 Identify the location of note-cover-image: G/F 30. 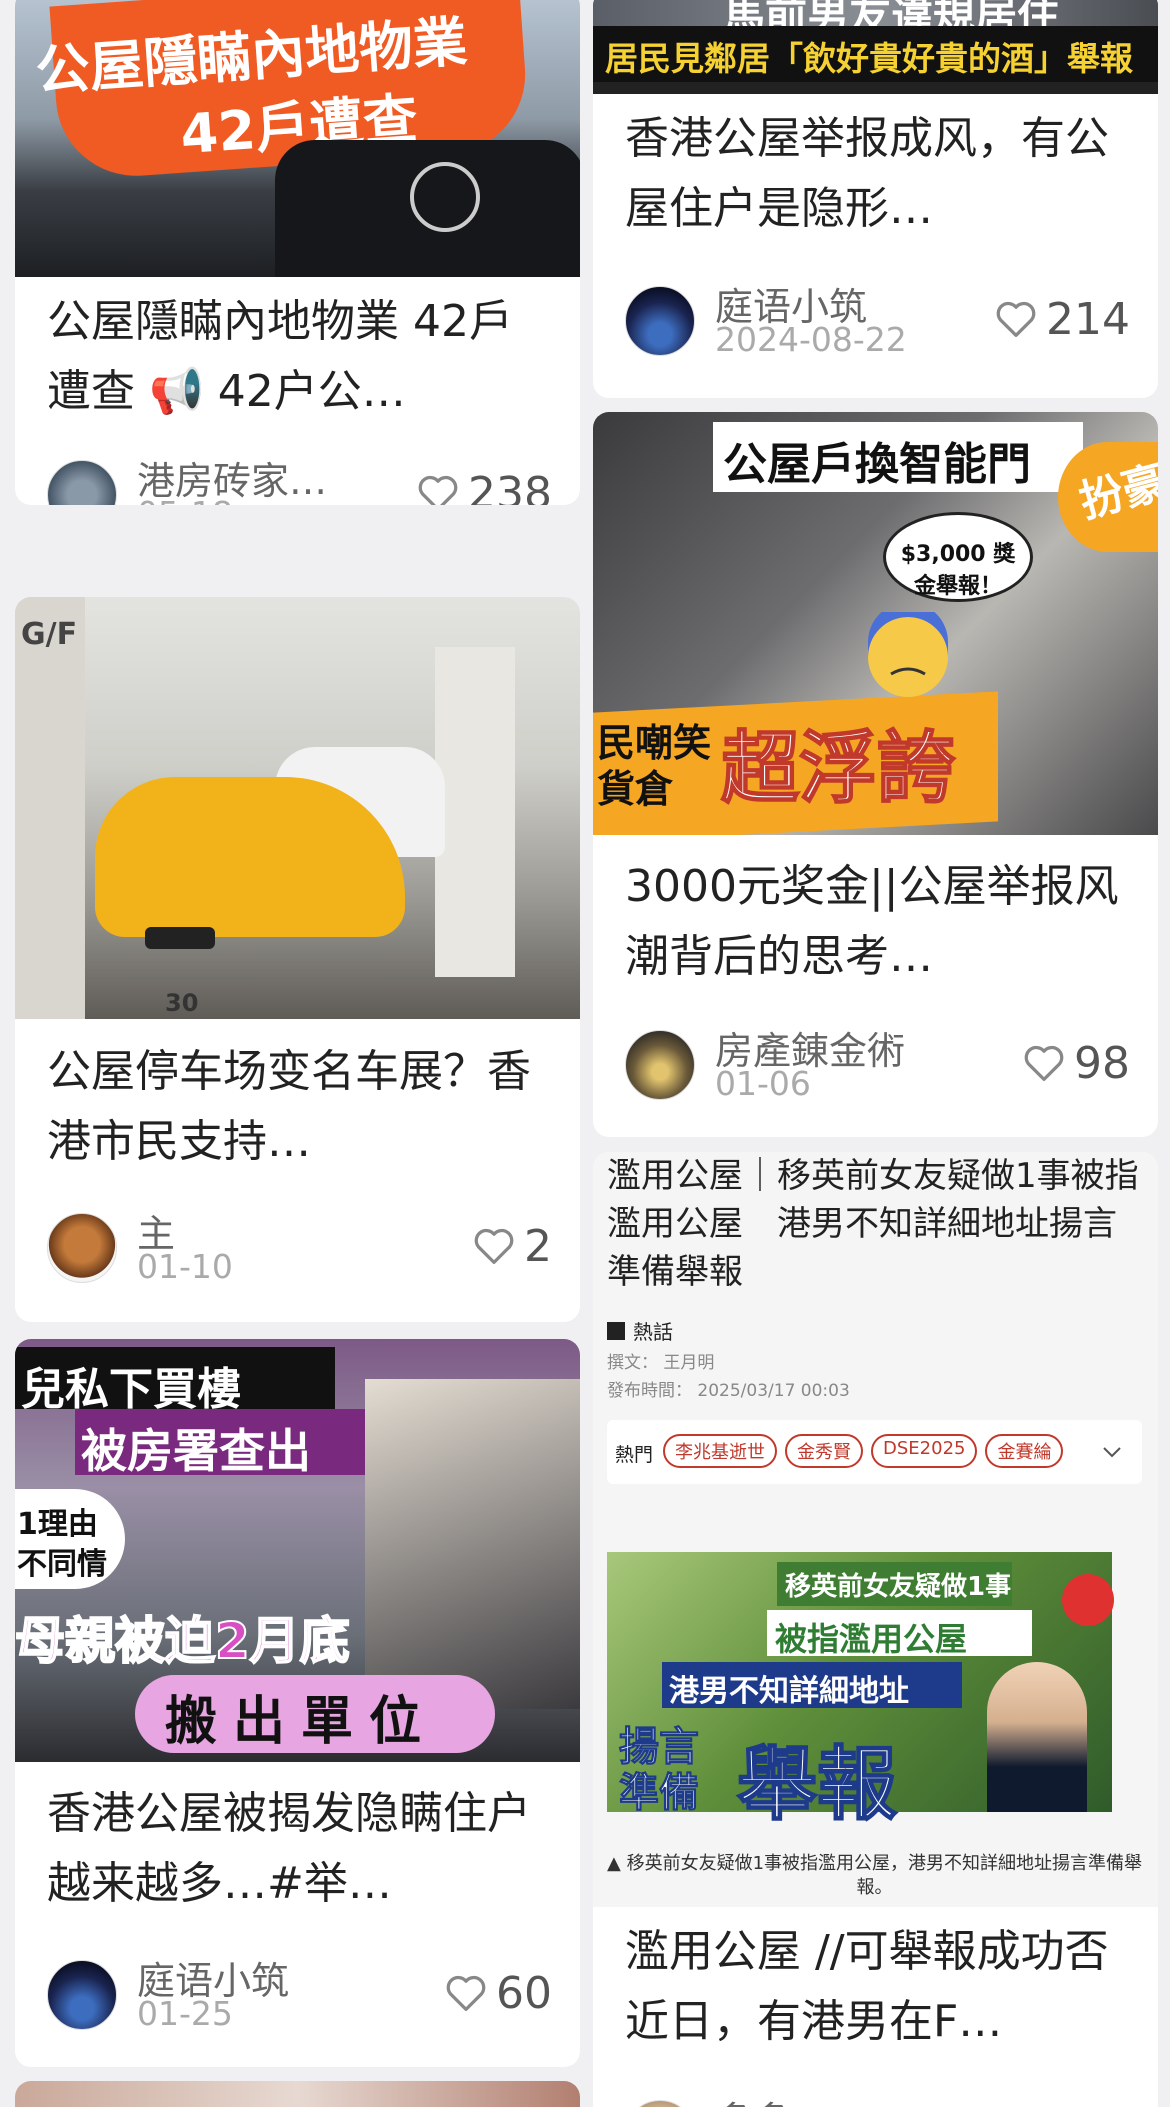
(297, 808).